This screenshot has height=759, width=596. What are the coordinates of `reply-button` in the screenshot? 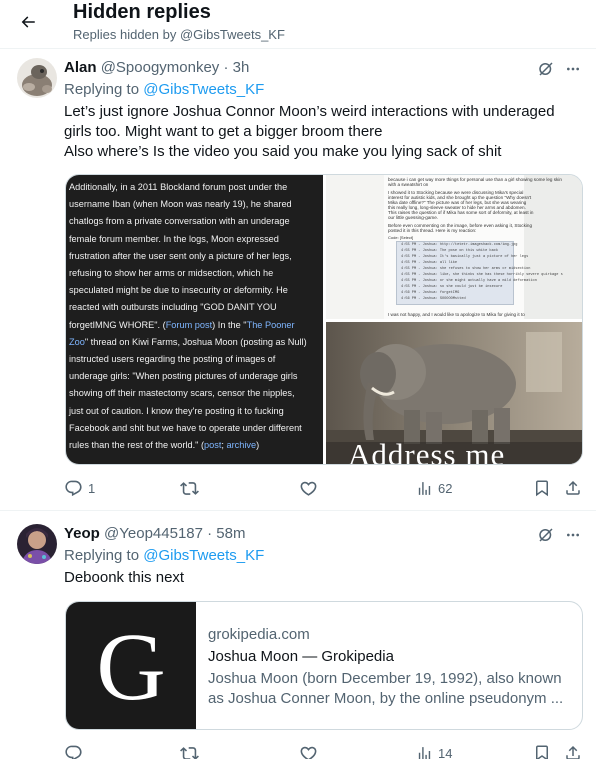 It's located at (73, 750).